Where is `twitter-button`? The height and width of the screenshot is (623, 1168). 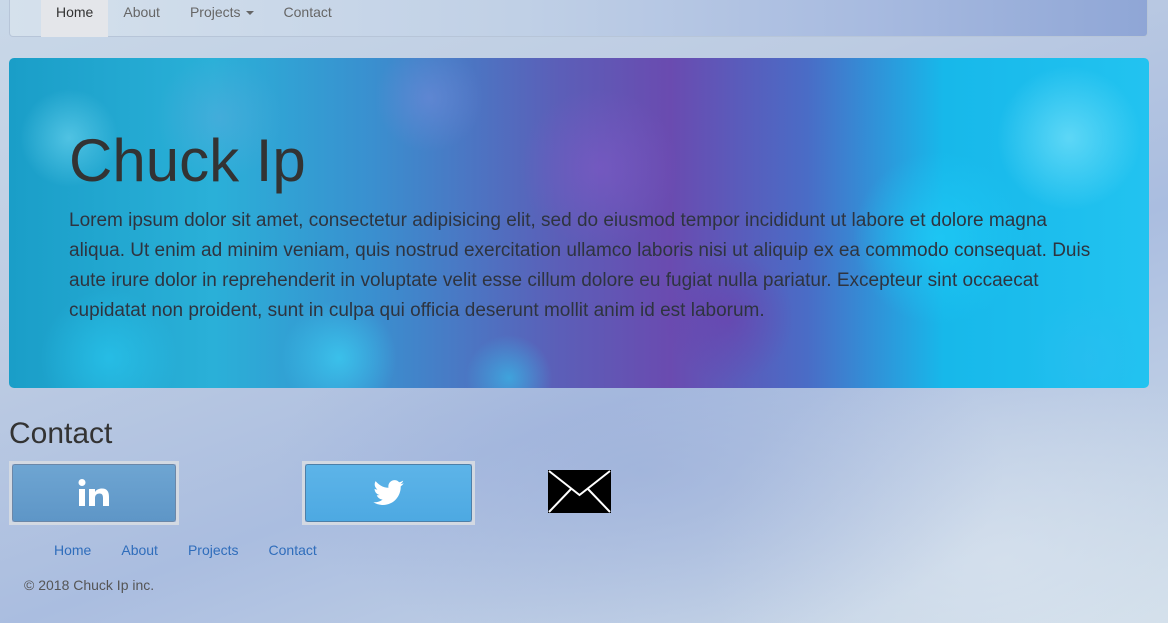 twitter-button is located at coordinates (388, 493).